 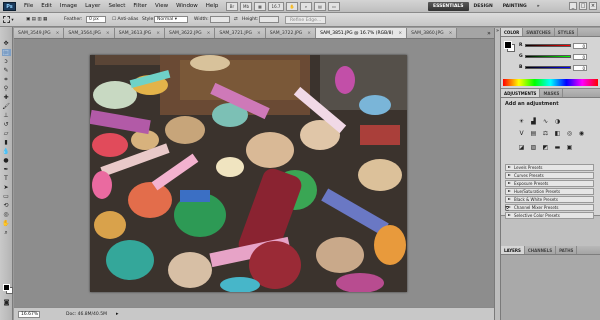 I want to click on tab-swatches: SWATCHES, so click(x=539, y=32).